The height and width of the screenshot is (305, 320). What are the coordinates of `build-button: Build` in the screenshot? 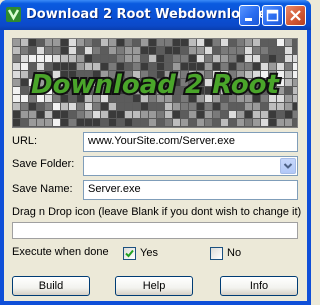 It's located at (51, 286).